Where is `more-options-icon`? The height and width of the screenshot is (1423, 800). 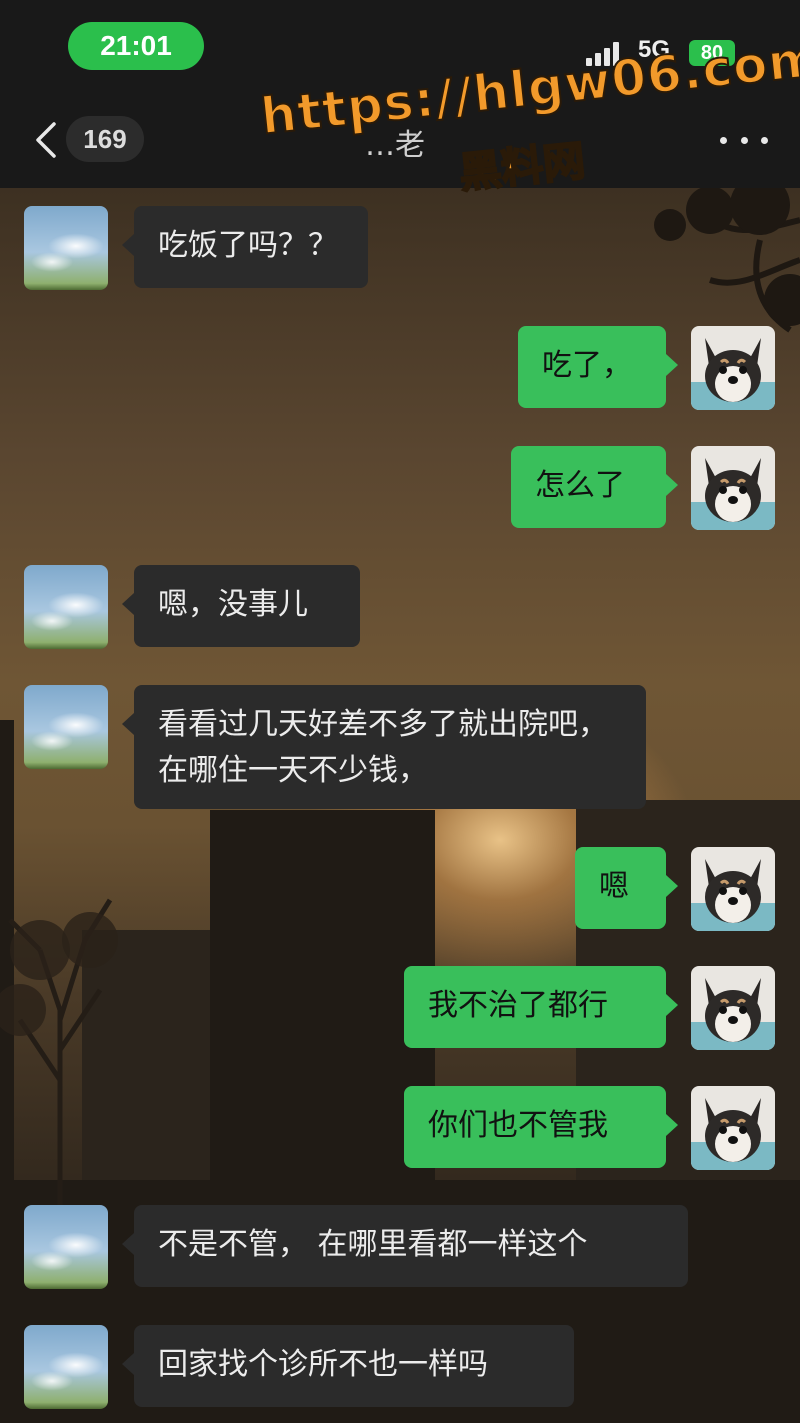 more-options-icon is located at coordinates (744, 140).